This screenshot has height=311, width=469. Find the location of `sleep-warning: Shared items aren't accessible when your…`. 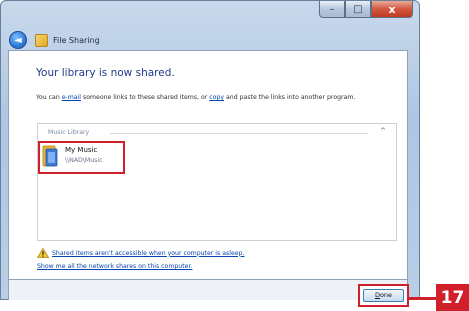

sleep-warning: Shared items aren't accessible when your… is located at coordinates (140, 253).